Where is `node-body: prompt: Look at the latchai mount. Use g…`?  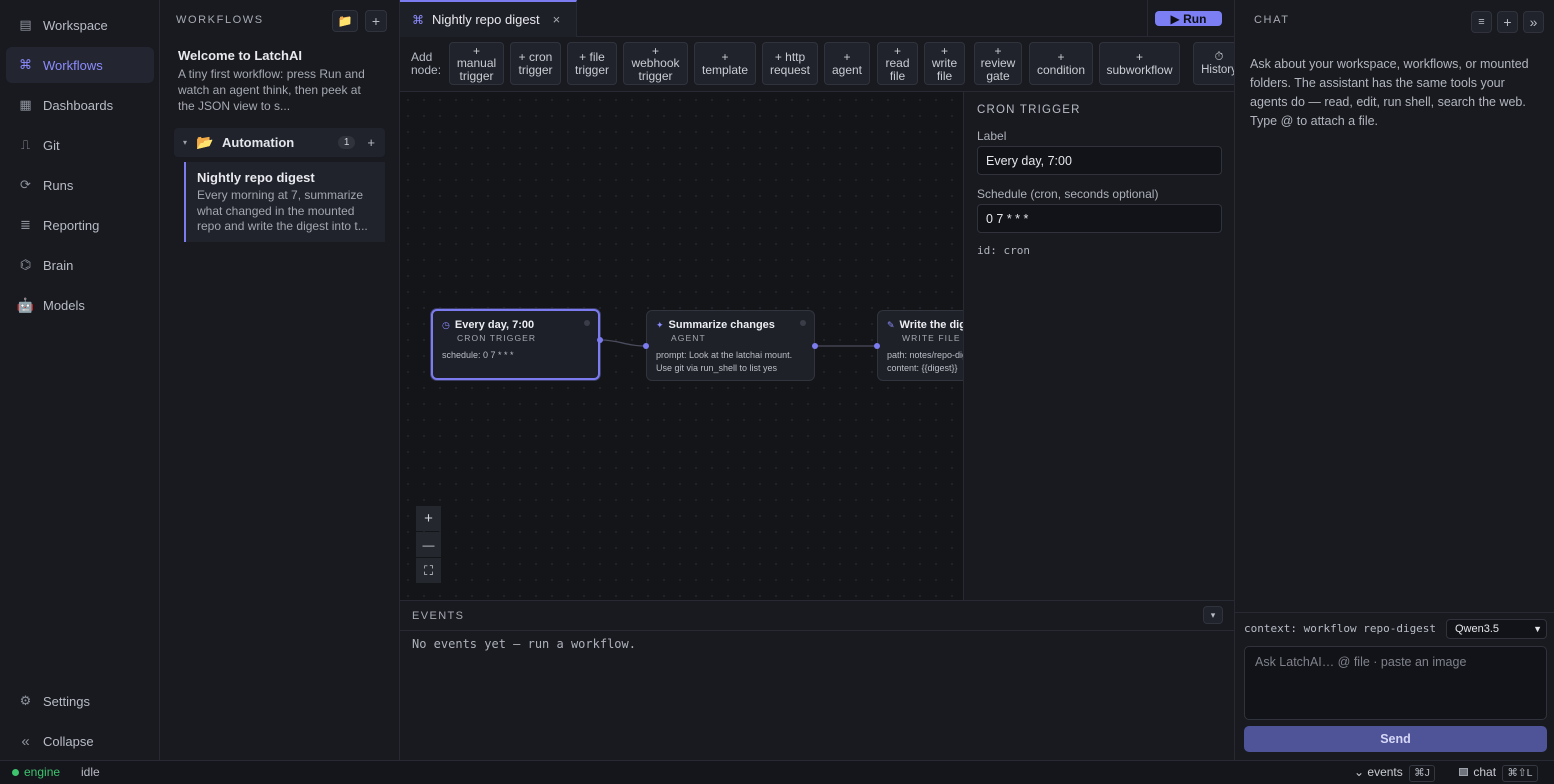
node-body: prompt: Look at the latchai mount. Use g… is located at coordinates (724, 361).